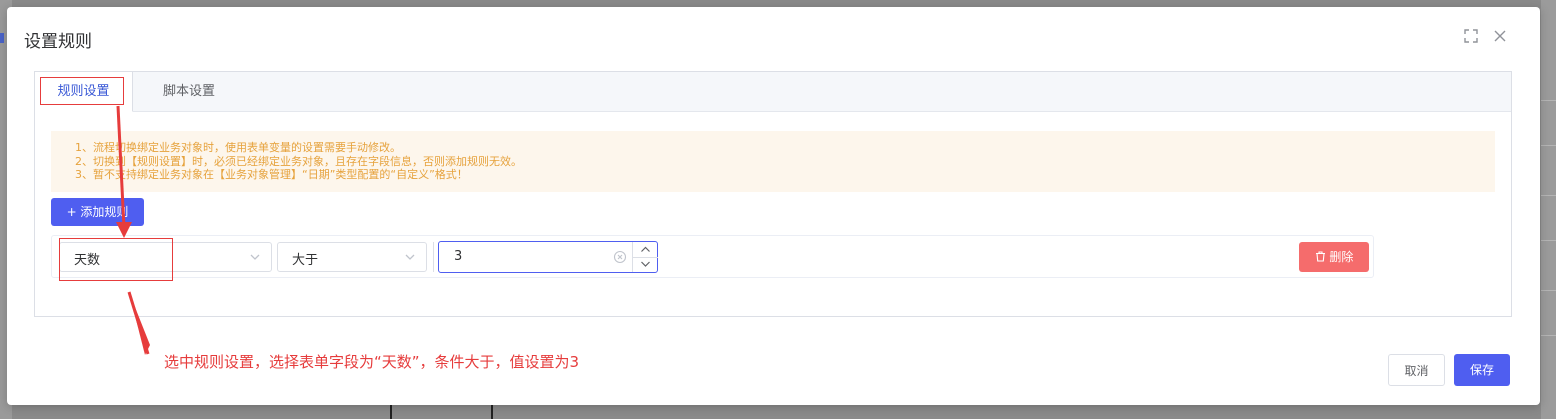 The height and width of the screenshot is (419, 1556). I want to click on cancel-button: 取消, so click(1416, 370).